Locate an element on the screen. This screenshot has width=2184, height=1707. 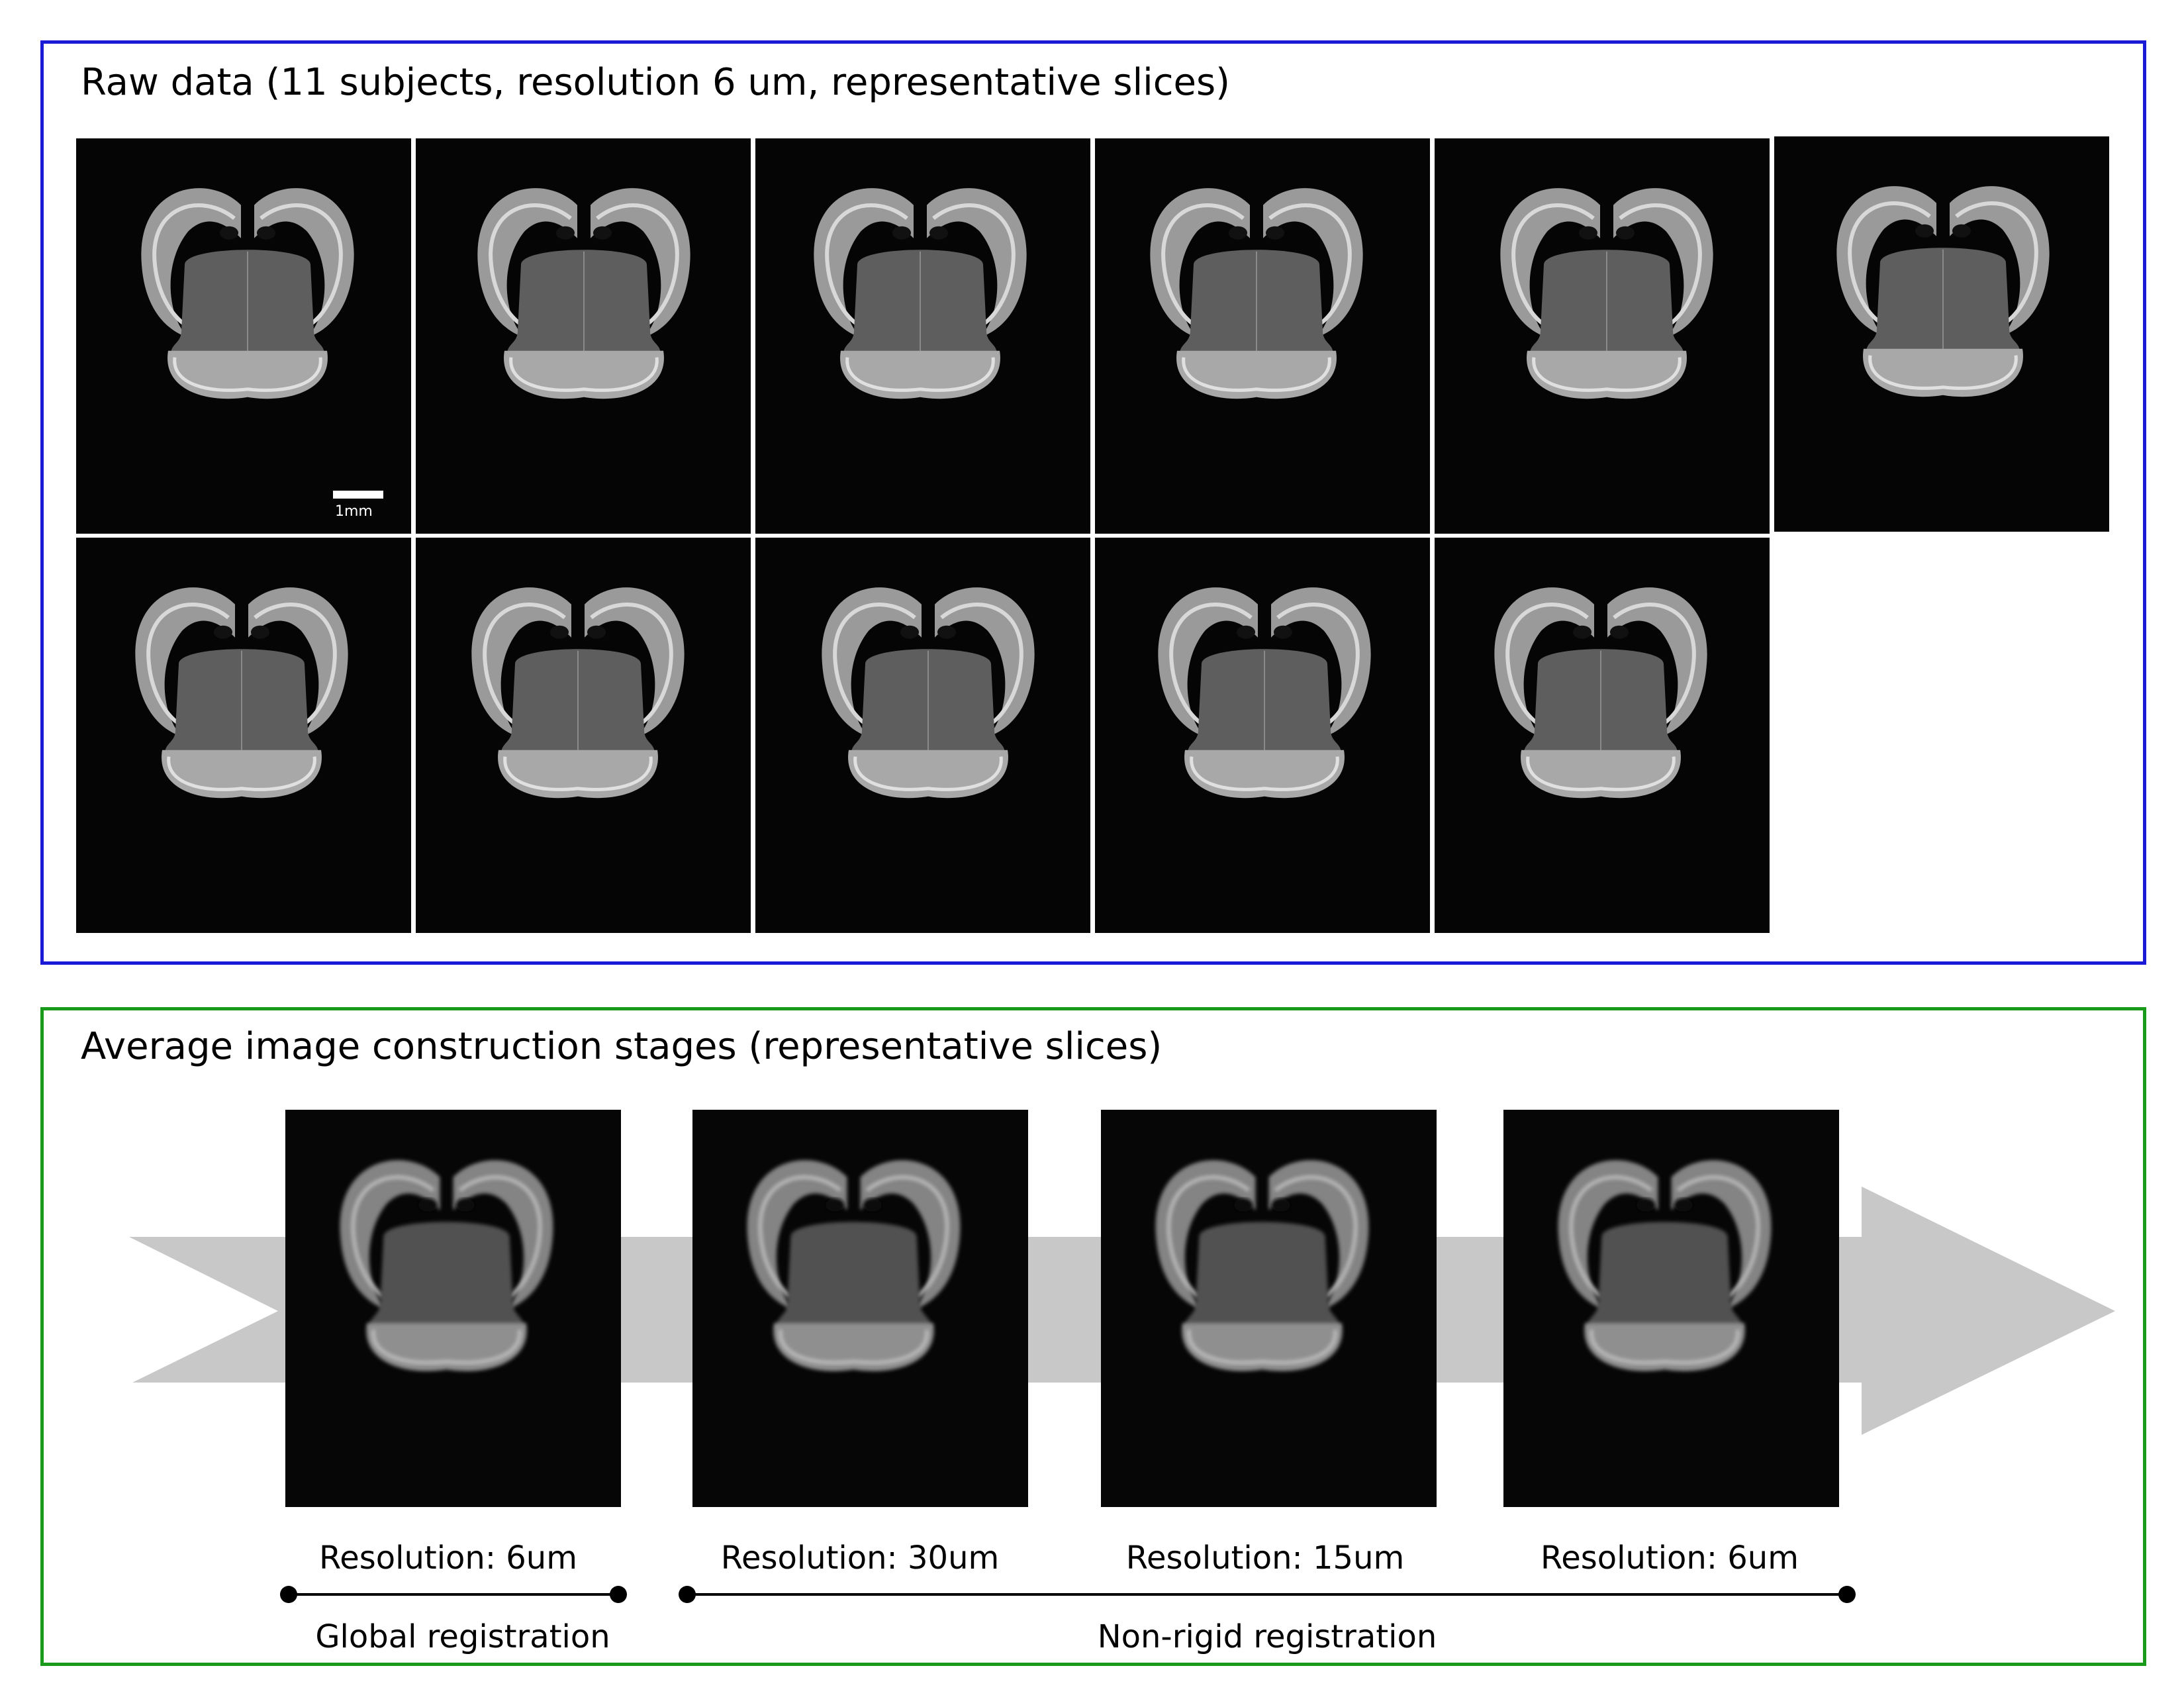
registration-timeline is located at coordinates (1068, 1594).